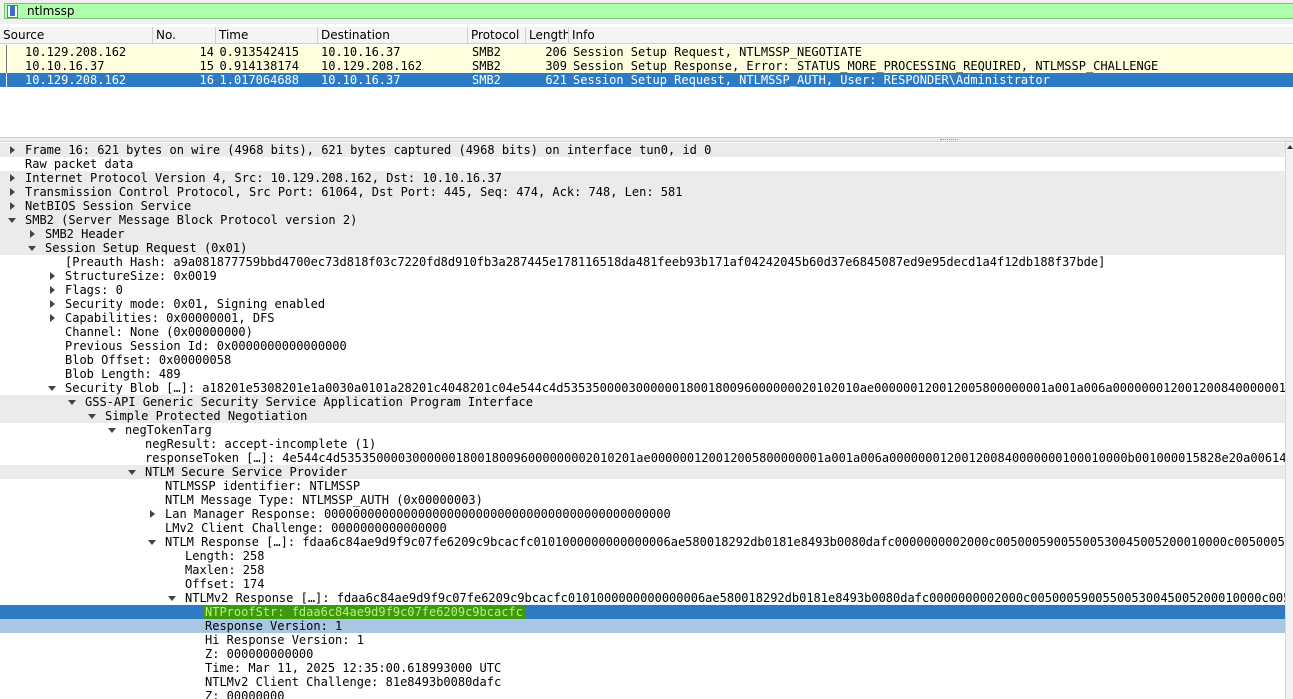 Image resolution: width=1293 pixels, height=699 pixels. Describe the element at coordinates (206, 80) in the screenshot. I see `packet-number: 16` at that location.